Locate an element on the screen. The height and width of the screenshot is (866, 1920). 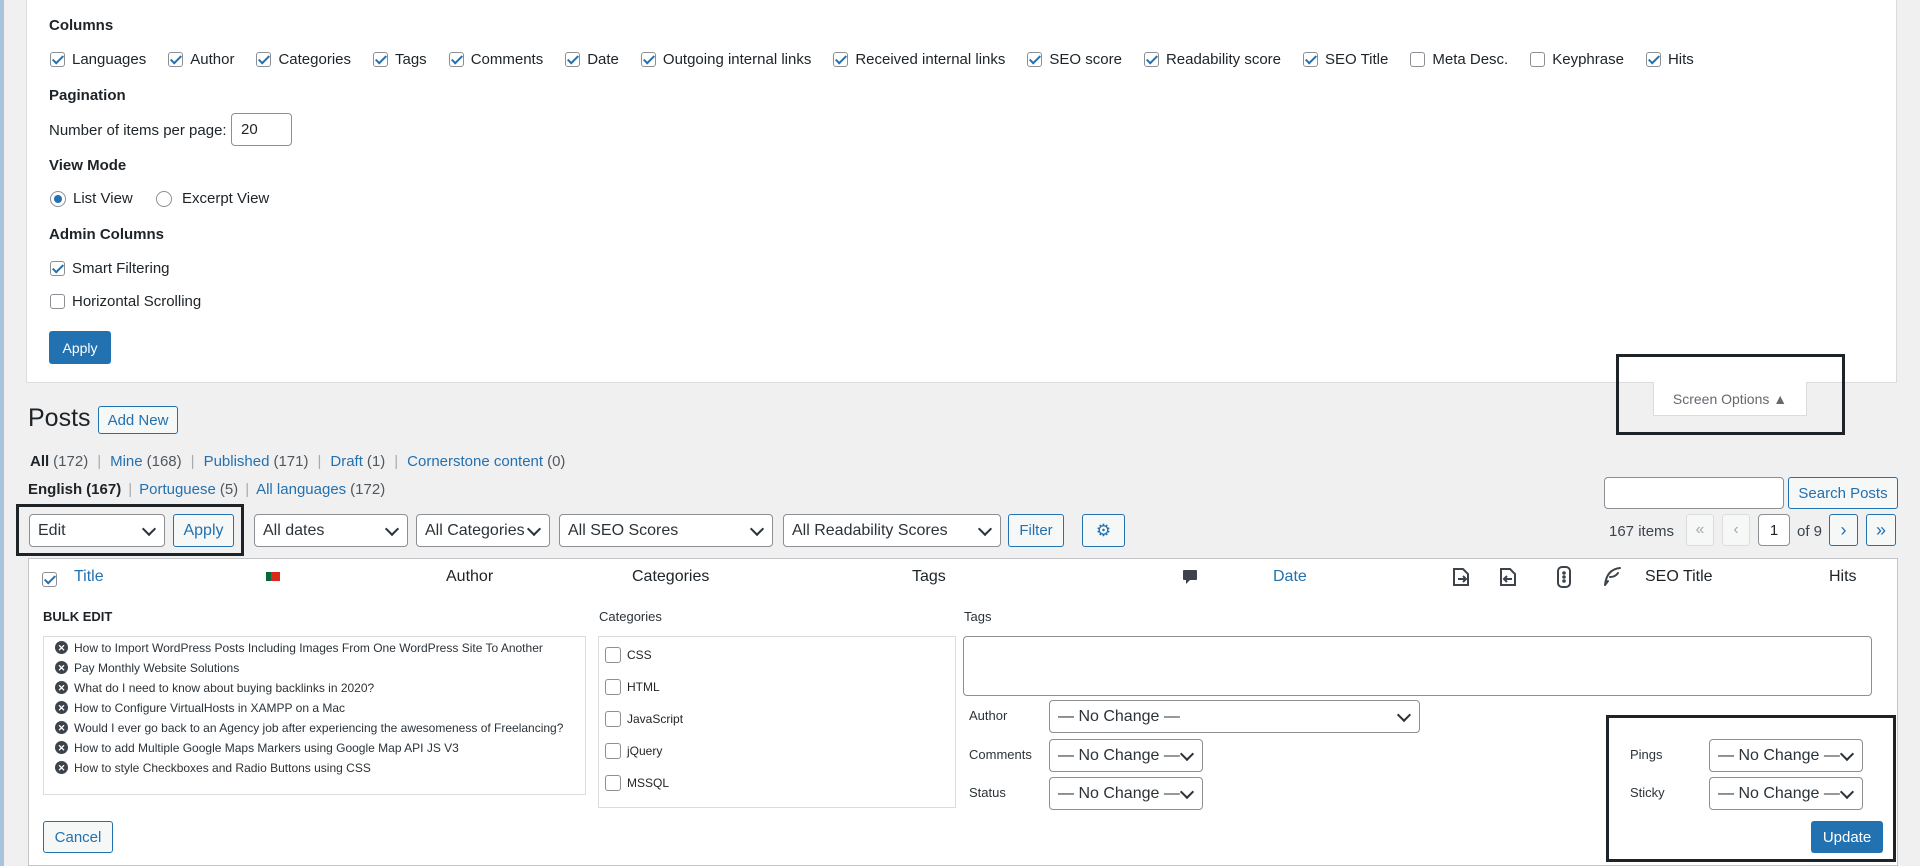
seo-score-icon is located at coordinates (1564, 579).